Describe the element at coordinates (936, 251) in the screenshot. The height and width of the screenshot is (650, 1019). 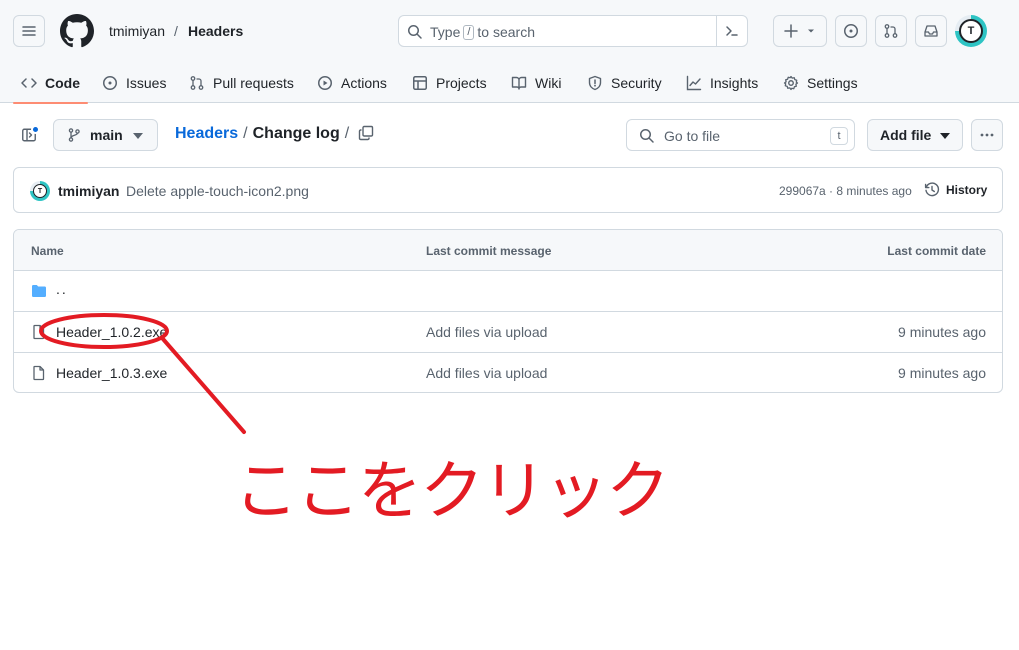
I see `column-header-date: Last commit date` at that location.